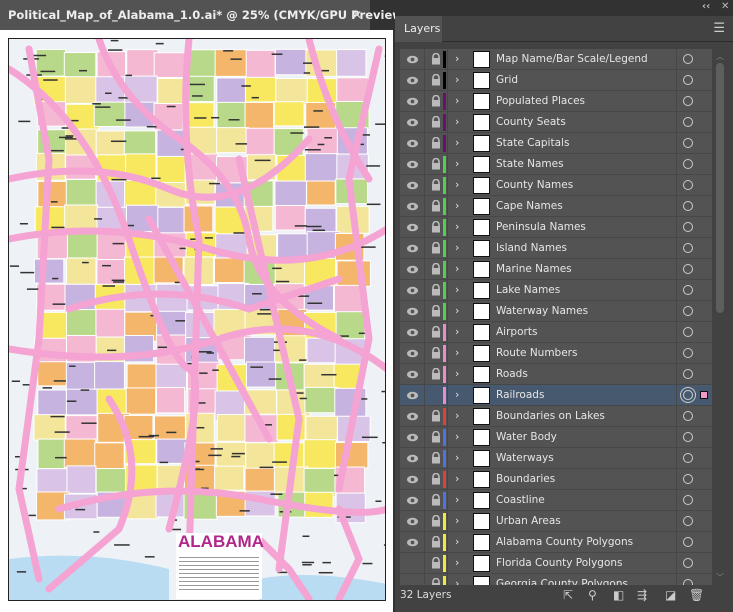 The width and height of the screenshot is (733, 612). Describe the element at coordinates (542, 311) in the screenshot. I see `layer-name: Waterway Names` at that location.